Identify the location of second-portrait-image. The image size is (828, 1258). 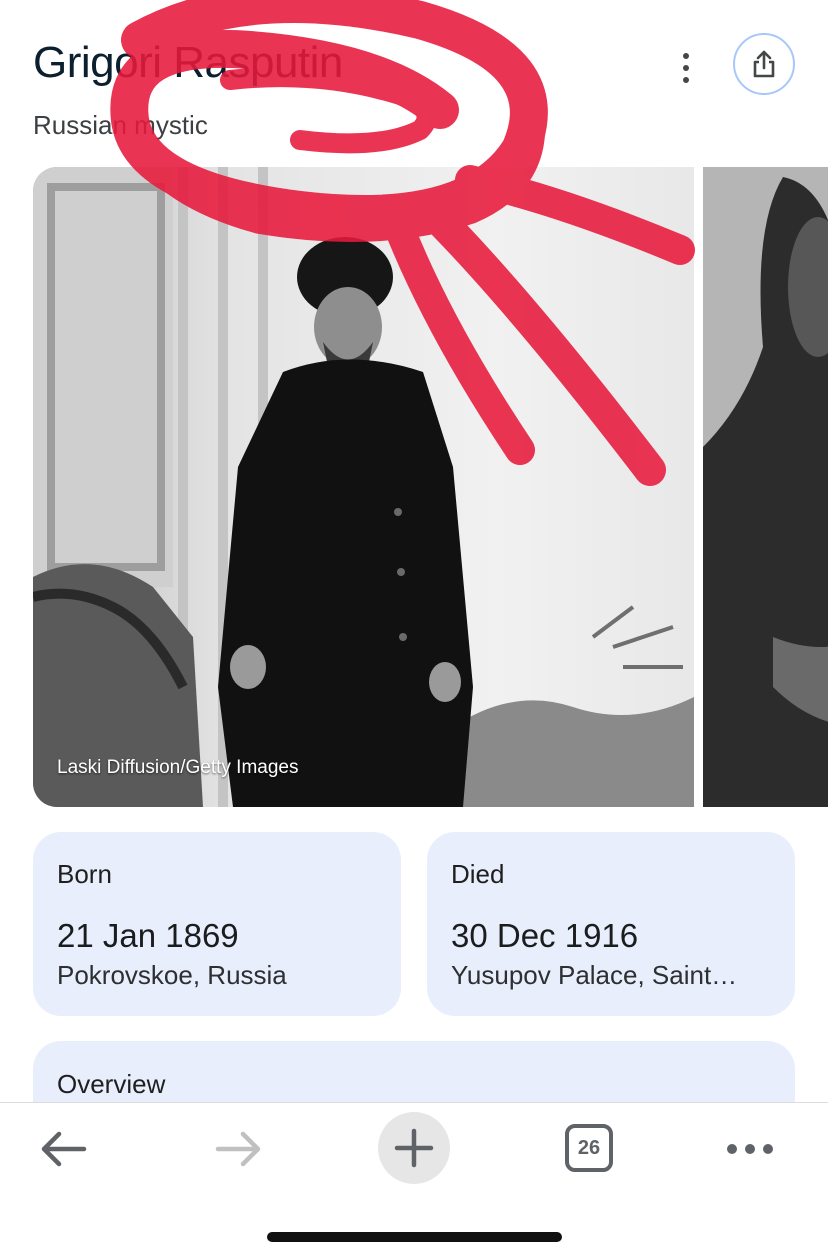
(765, 487).